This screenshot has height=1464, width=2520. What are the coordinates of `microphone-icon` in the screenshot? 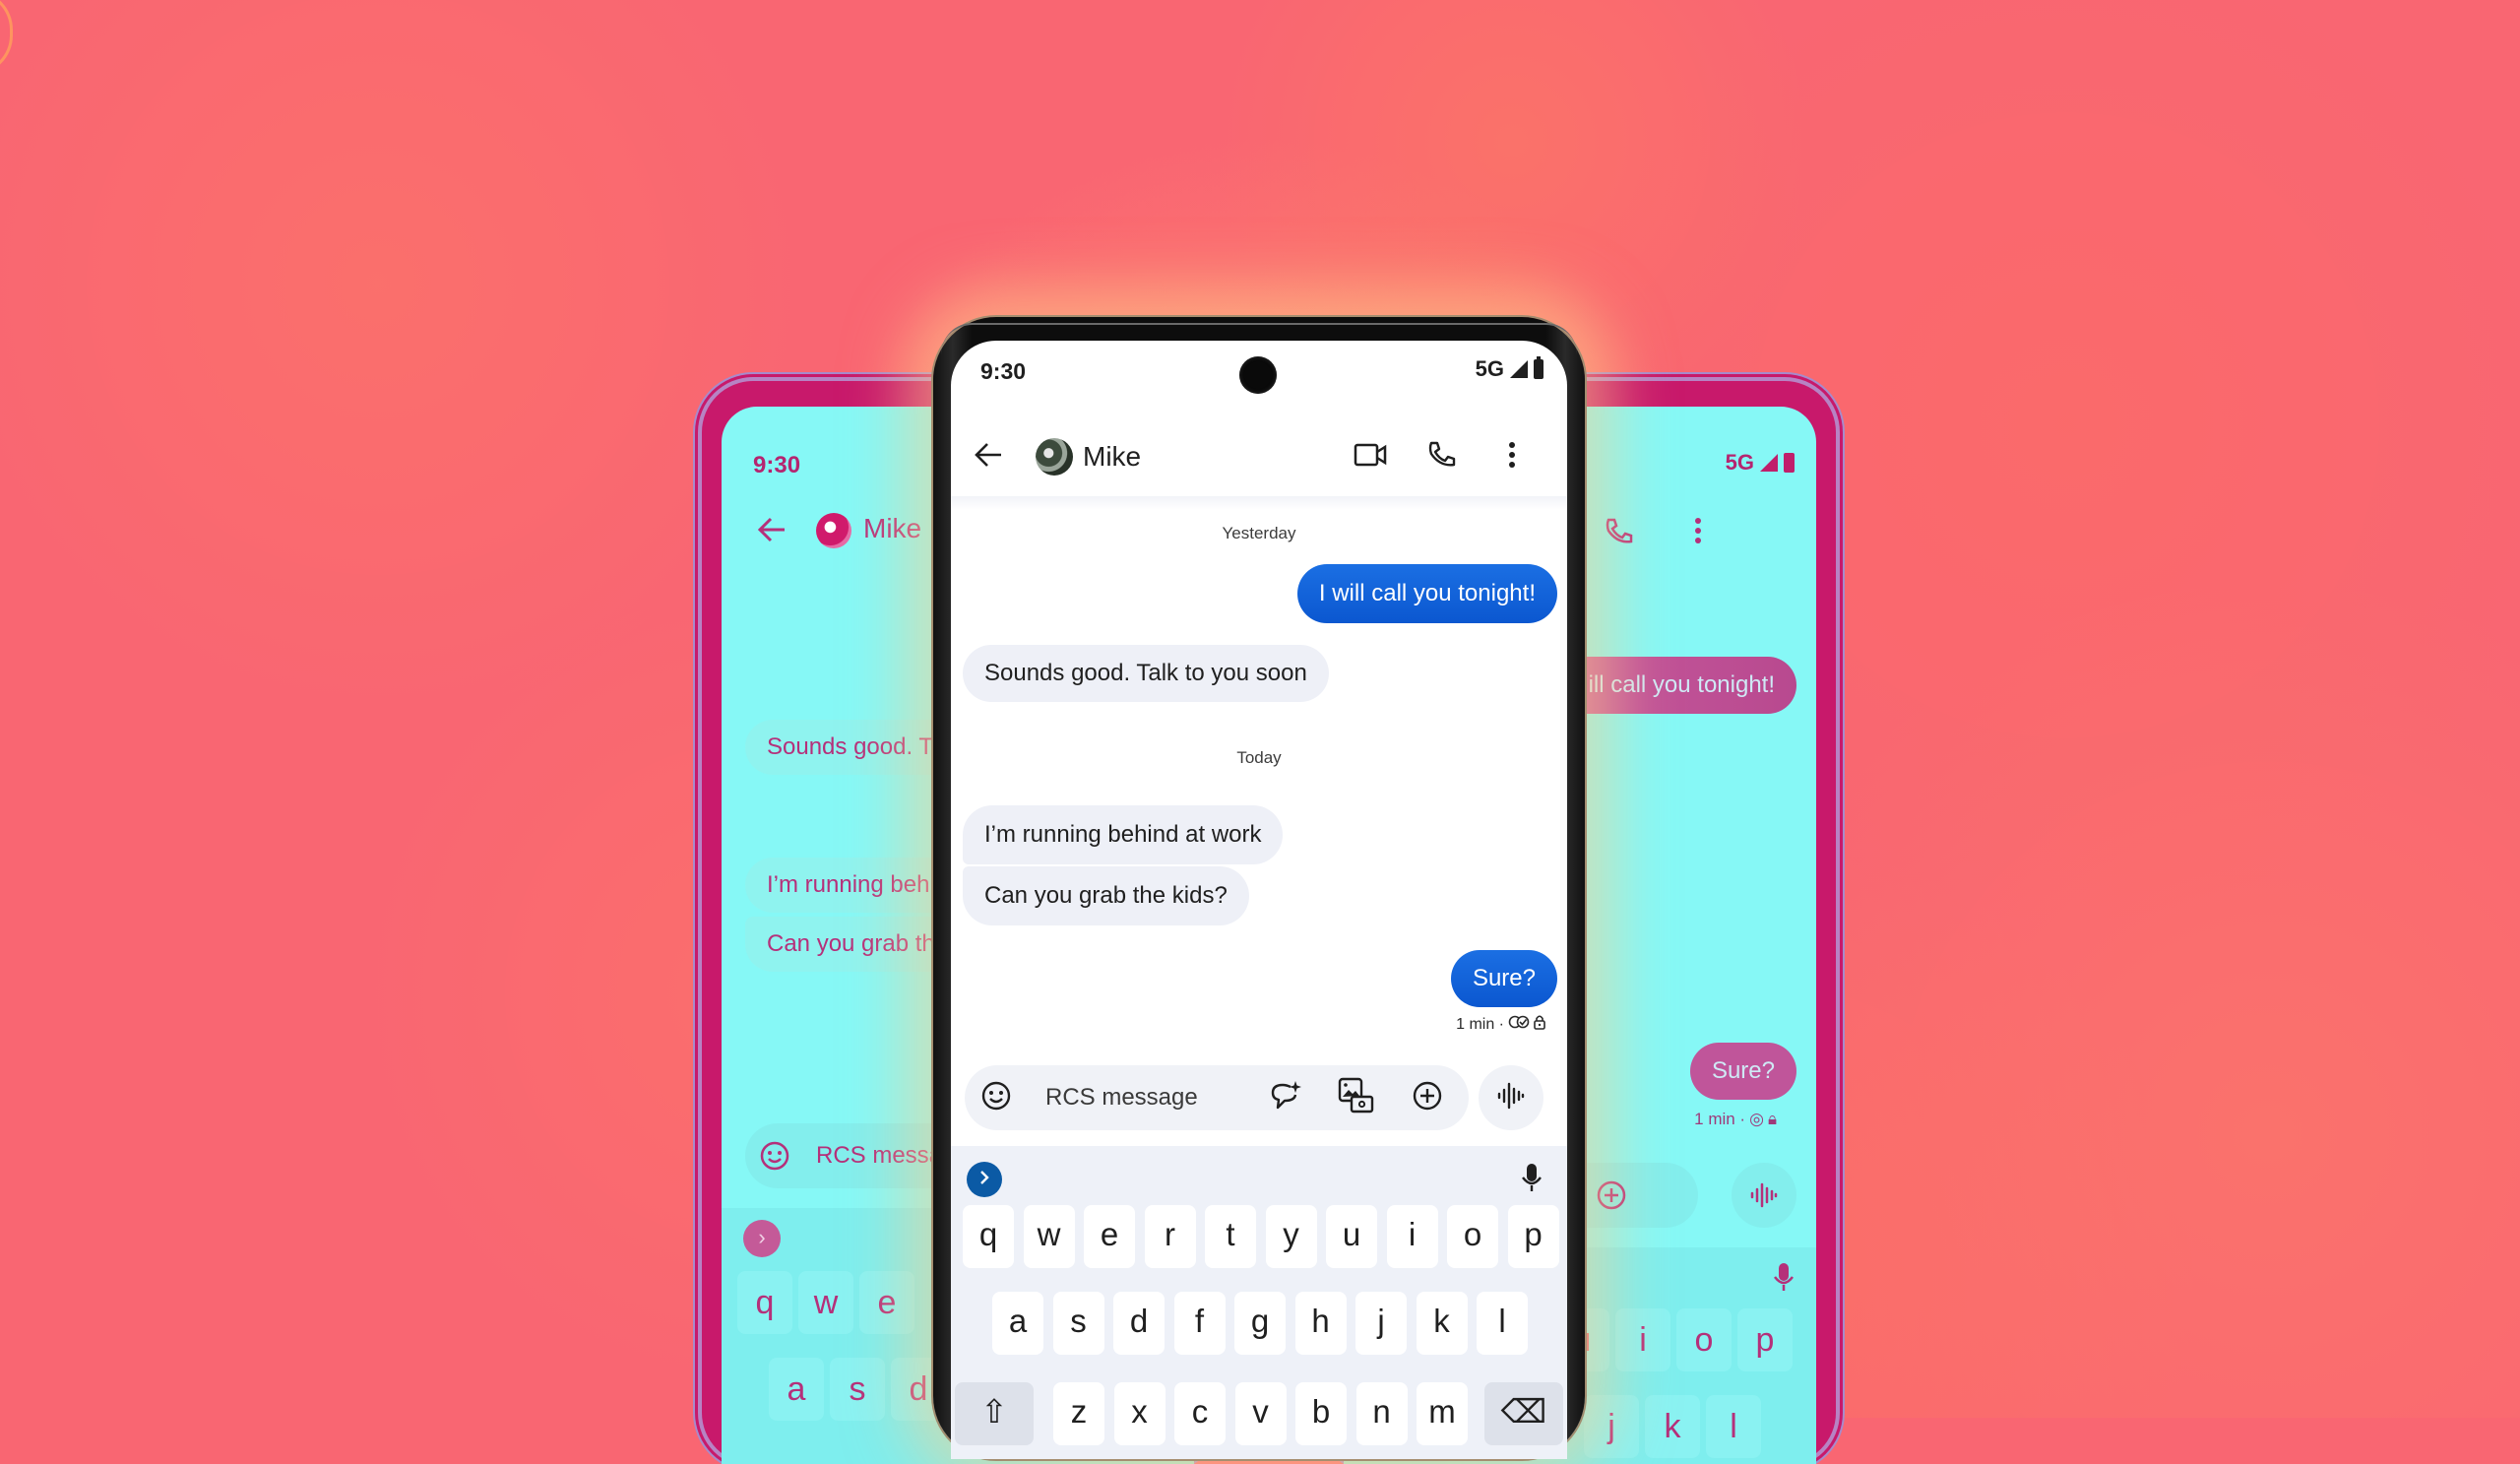 It's located at (1532, 1180).